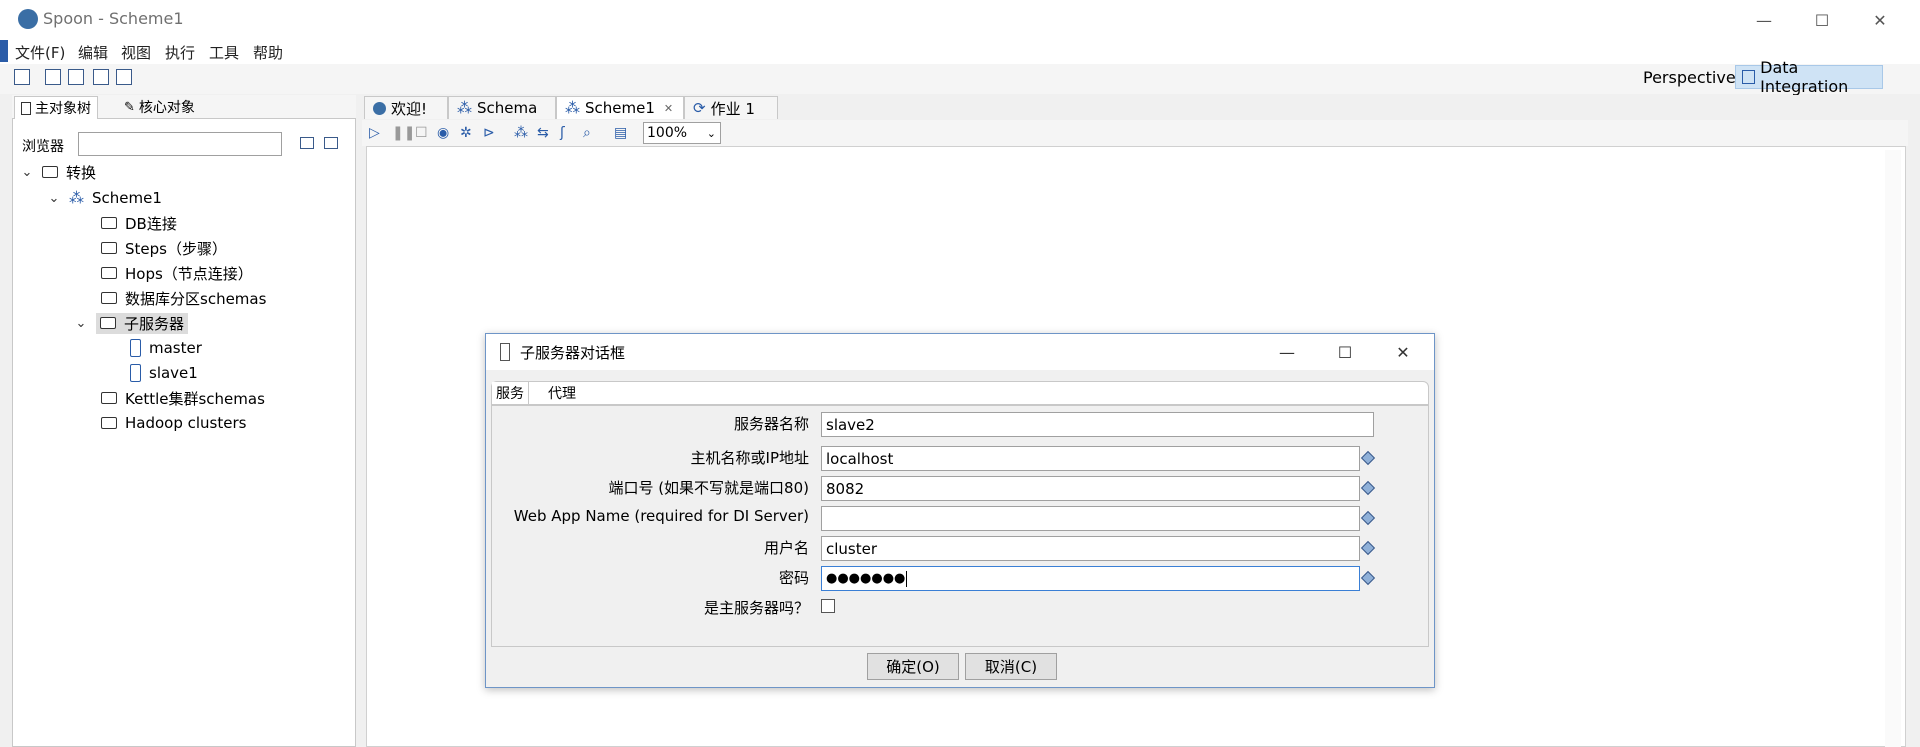 The height and width of the screenshot is (747, 1920). I want to click on tab-schema: ⁂ Schema, so click(502, 107).